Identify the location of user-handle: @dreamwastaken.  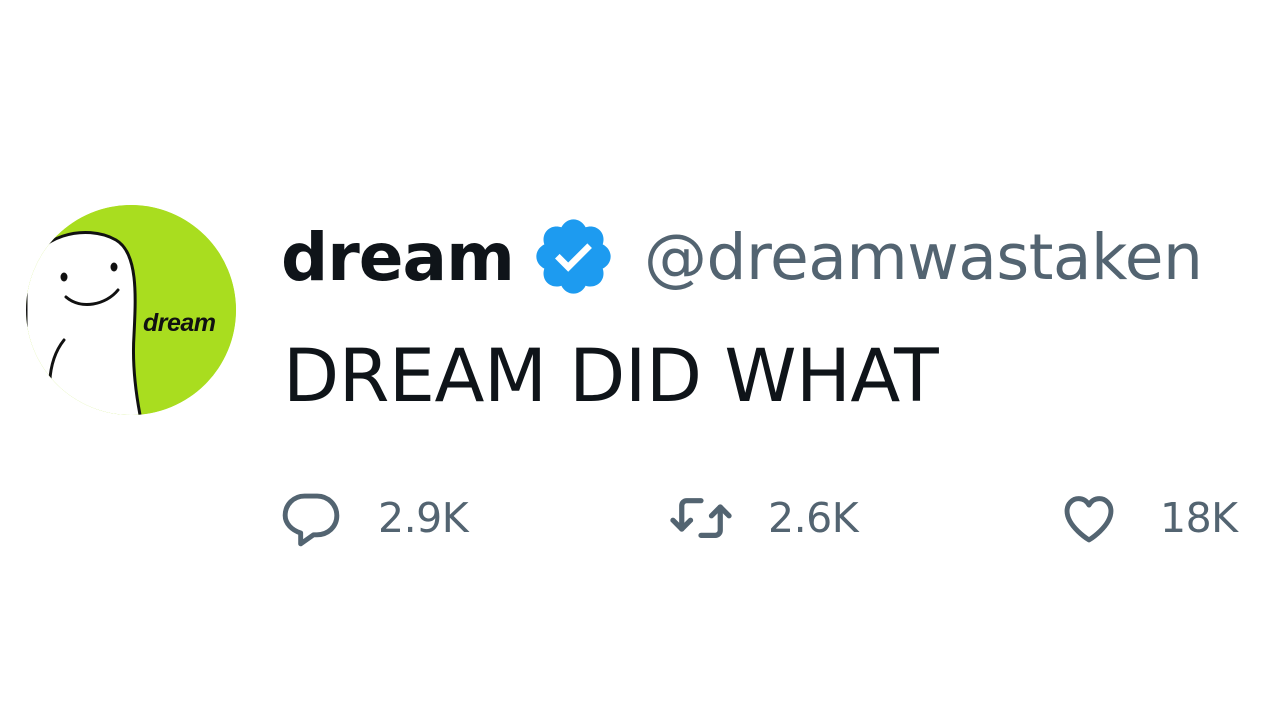
(923, 258).